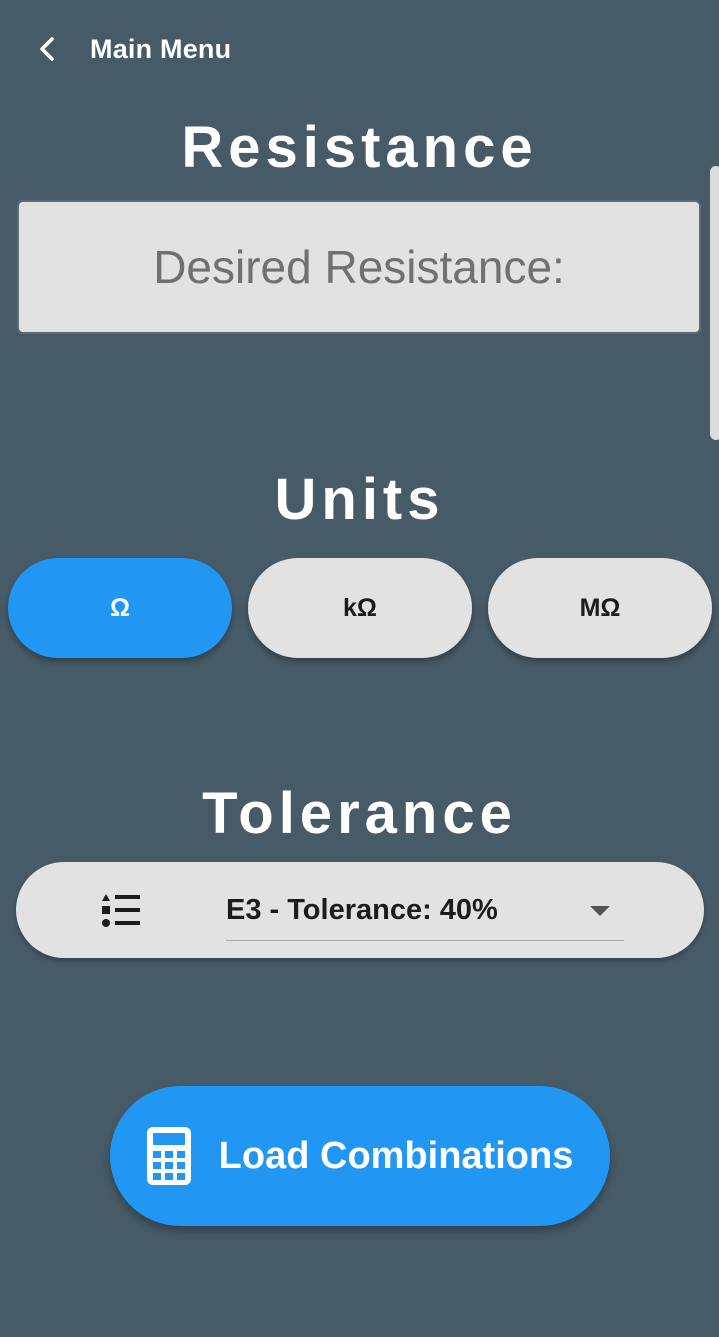  I want to click on tolerance-selector: E3 - Tolerance: 40%, so click(360, 910).